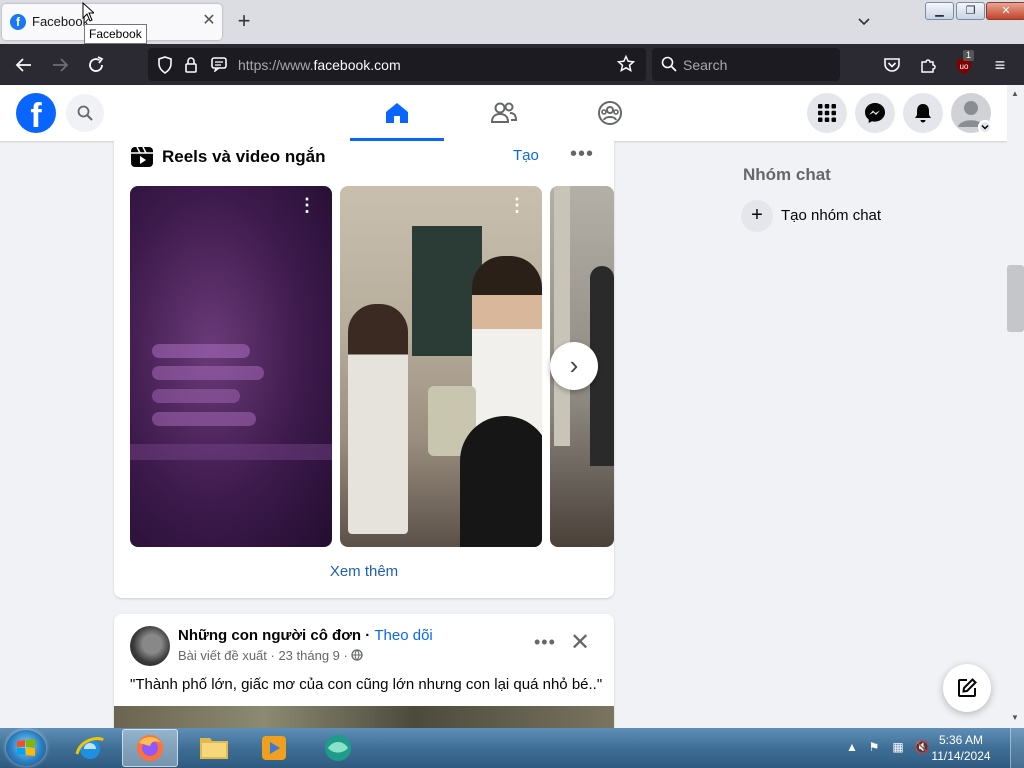 This screenshot has height=768, width=1024. I want to click on hide-post-close-icon: ✕, so click(580, 642).